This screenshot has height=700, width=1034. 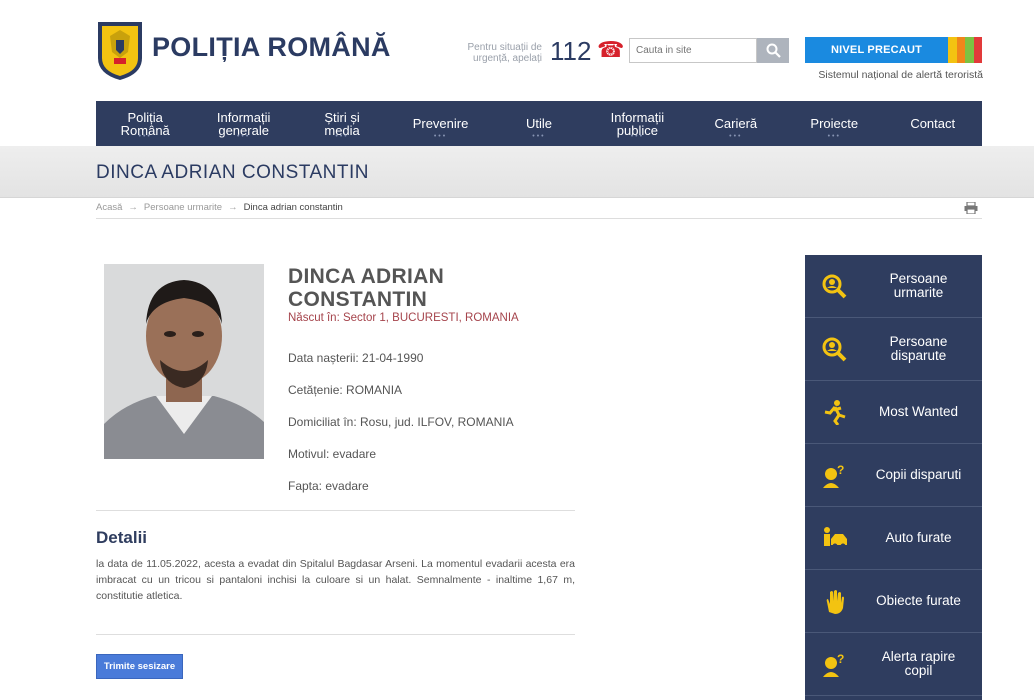 What do you see at coordinates (876, 50) in the screenshot?
I see `alert-level-button: NIVEL PRECAUT` at bounding box center [876, 50].